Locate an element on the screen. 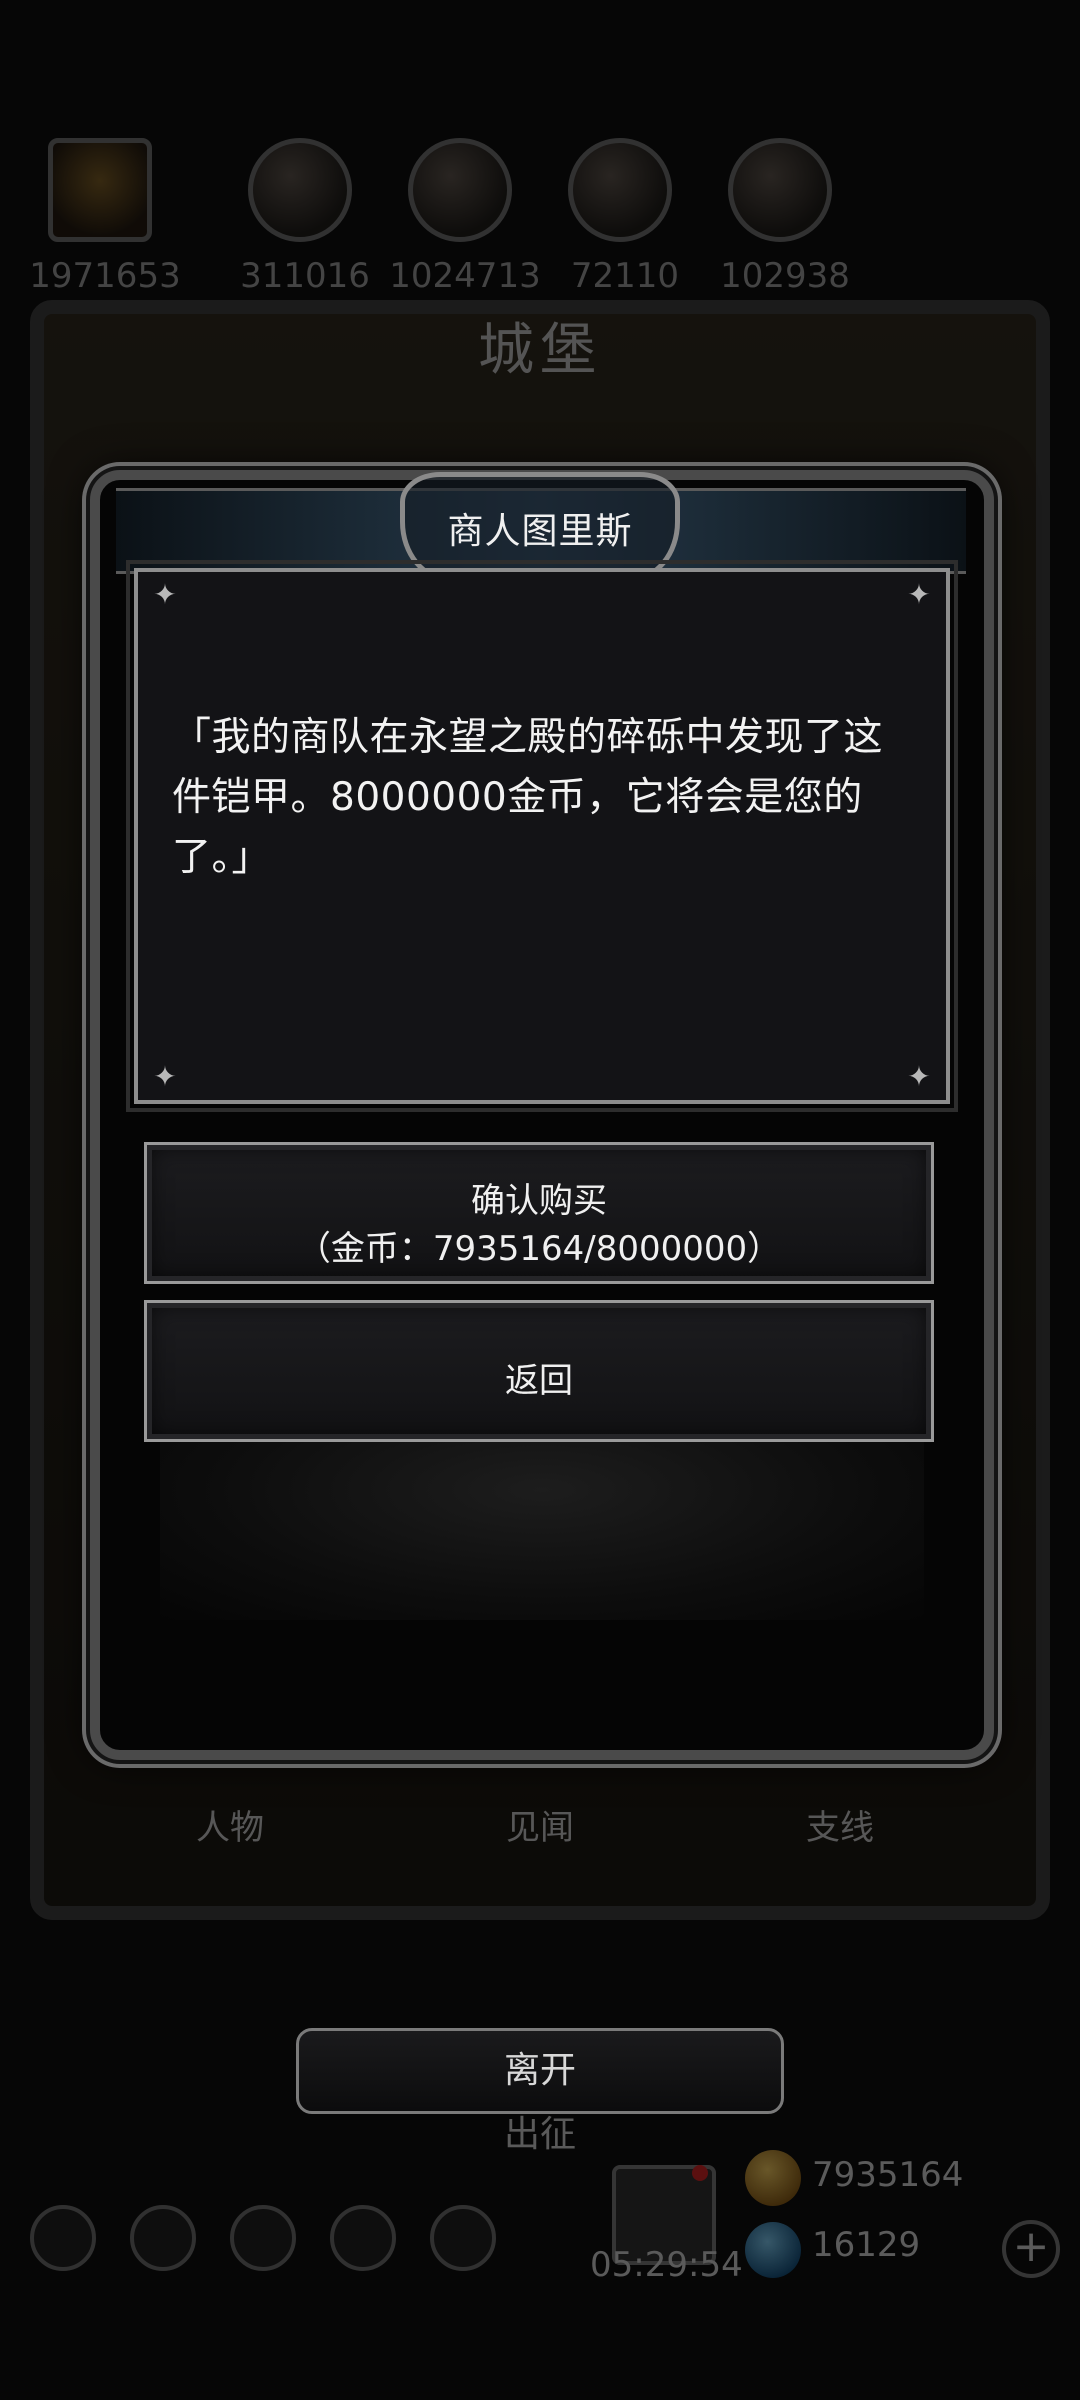 This screenshot has width=1080, height=2400. notification-dot is located at coordinates (700, 2173).